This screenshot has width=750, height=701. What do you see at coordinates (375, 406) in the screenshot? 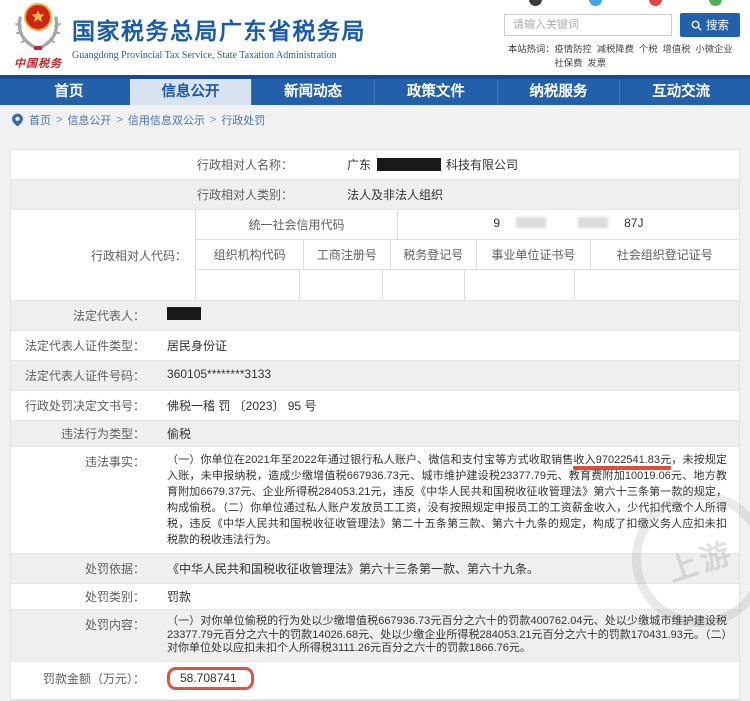
I see `row-doc-number: 行政处罚决定文书号： 佛税一稽 罚 〔2023〕 95 号` at bounding box center [375, 406].